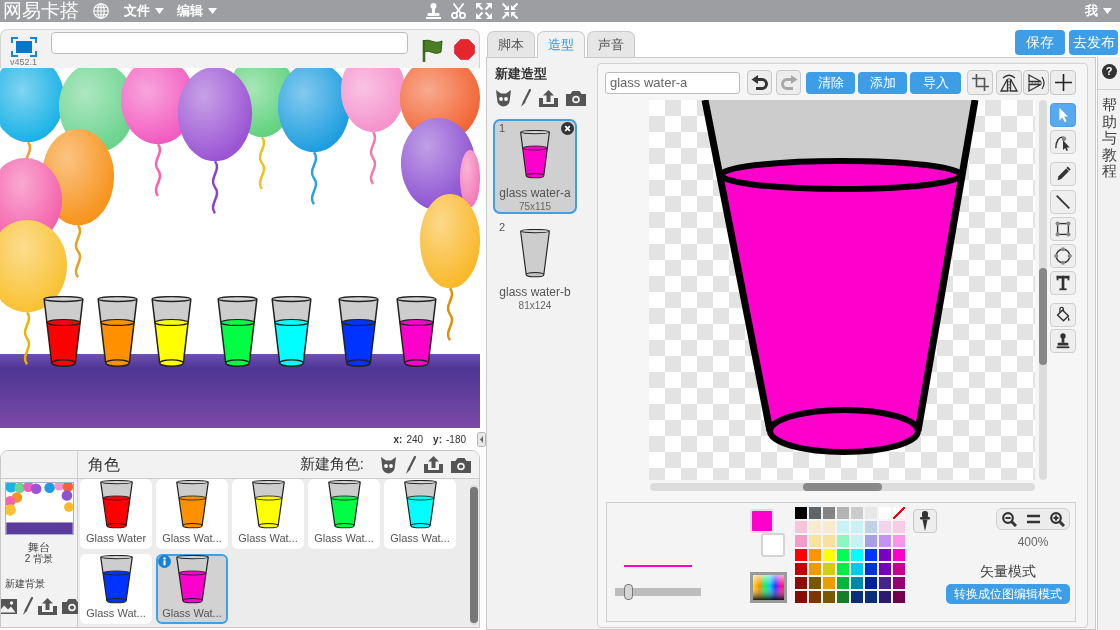 The width and height of the screenshot is (1120, 630). Describe the element at coordinates (432, 50) in the screenshot. I see `flag-icon` at that location.